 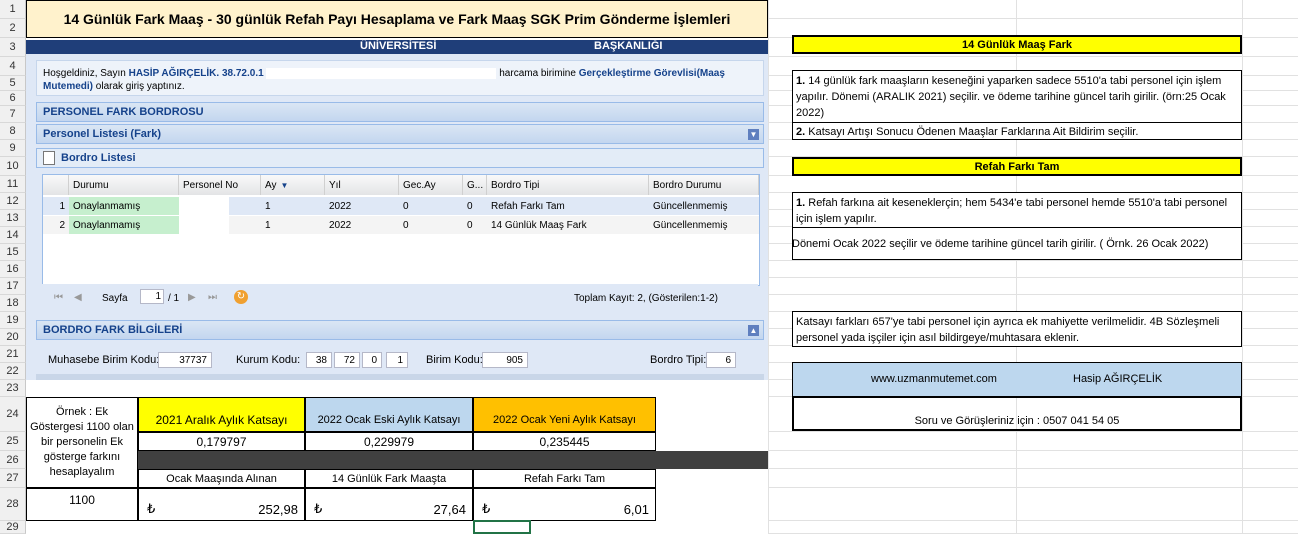 I want to click on row-header: 22, so click(x=13, y=371).